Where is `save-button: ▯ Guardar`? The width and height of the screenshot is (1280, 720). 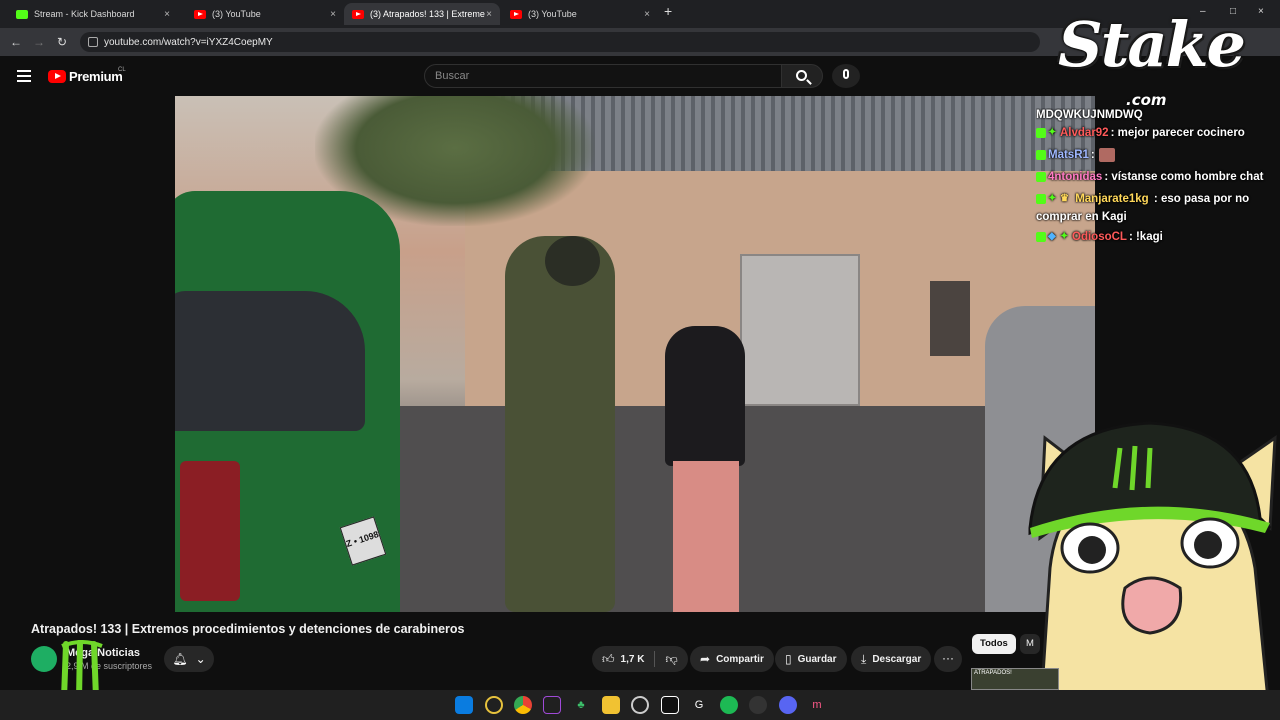 save-button: ▯ Guardar is located at coordinates (811, 659).